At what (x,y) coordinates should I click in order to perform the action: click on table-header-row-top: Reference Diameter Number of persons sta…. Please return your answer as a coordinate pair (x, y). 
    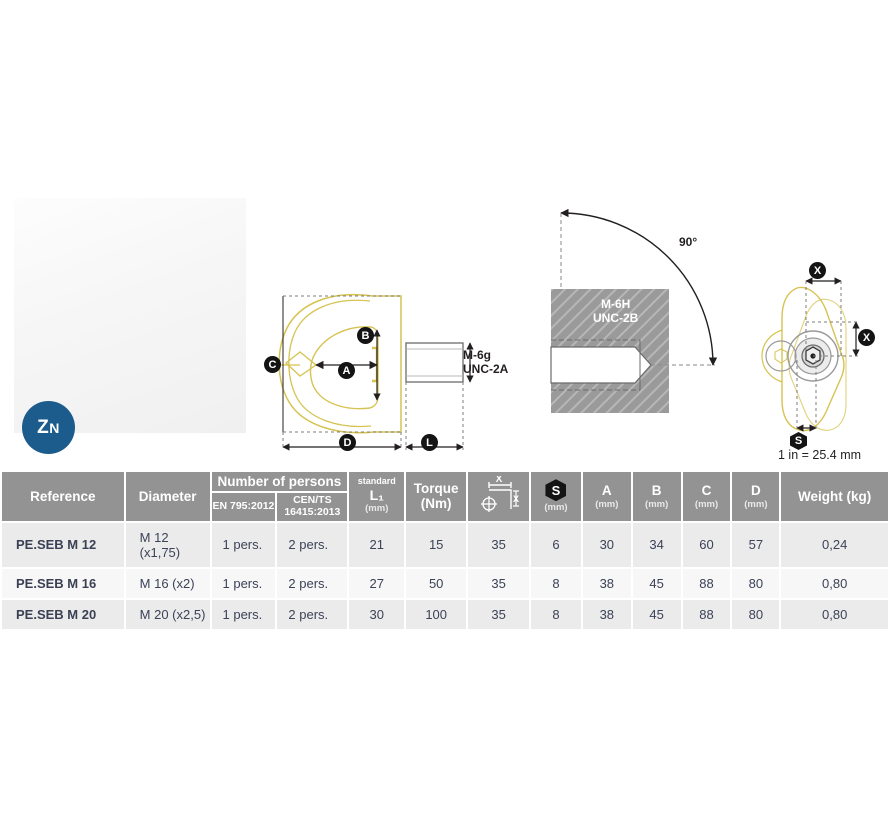
    Looking at the image, I should click on (445, 496).